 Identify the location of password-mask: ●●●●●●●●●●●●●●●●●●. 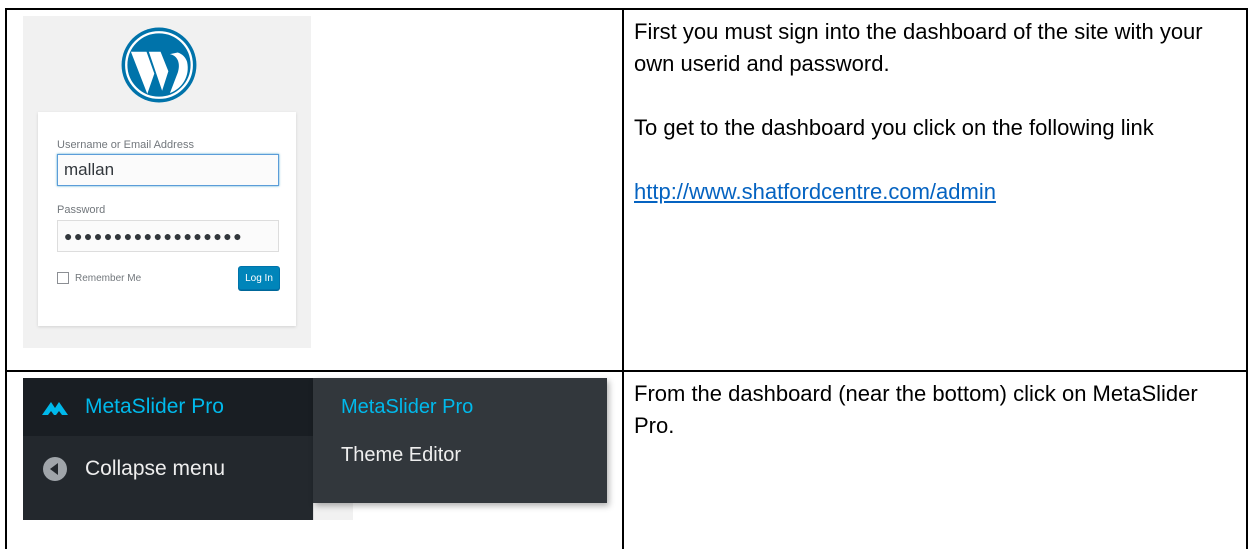
(154, 236).